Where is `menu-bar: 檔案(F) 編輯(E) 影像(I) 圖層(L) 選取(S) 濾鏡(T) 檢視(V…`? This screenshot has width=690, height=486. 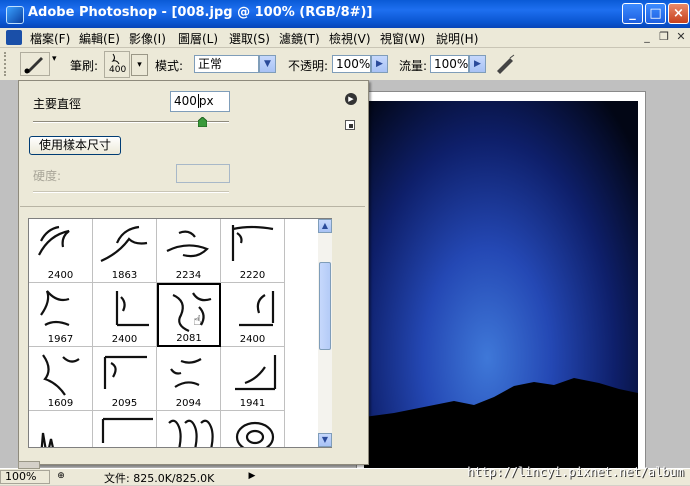 menu-bar: 檔案(F) 編輯(E) 影像(I) 圖層(L) 選取(S) 濾鏡(T) 檢視(V… is located at coordinates (345, 38).